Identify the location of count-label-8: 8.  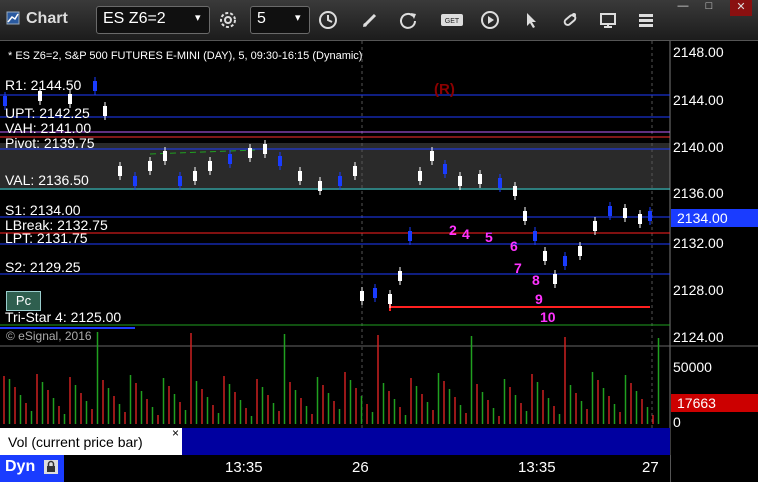
(536, 280).